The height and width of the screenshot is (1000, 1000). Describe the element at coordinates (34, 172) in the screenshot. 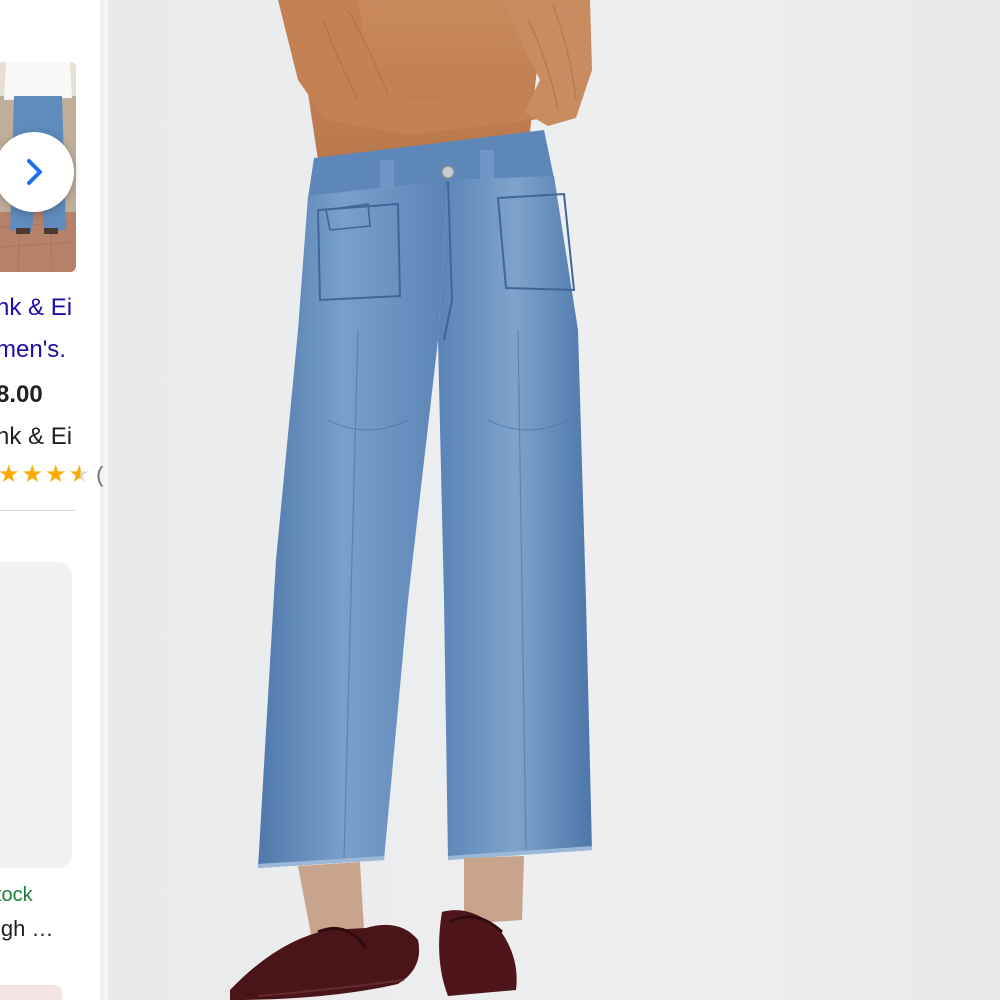

I see `chevron-right-icon` at that location.